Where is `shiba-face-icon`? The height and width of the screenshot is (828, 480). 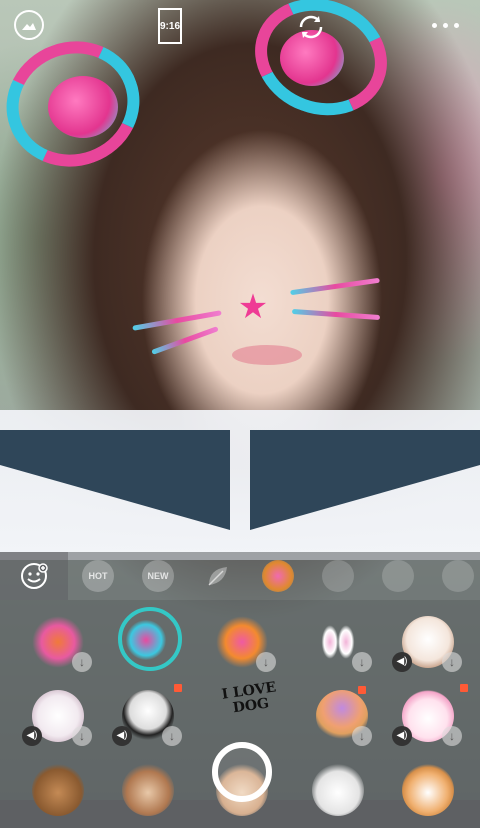 shiba-face-icon is located at coordinates (428, 790).